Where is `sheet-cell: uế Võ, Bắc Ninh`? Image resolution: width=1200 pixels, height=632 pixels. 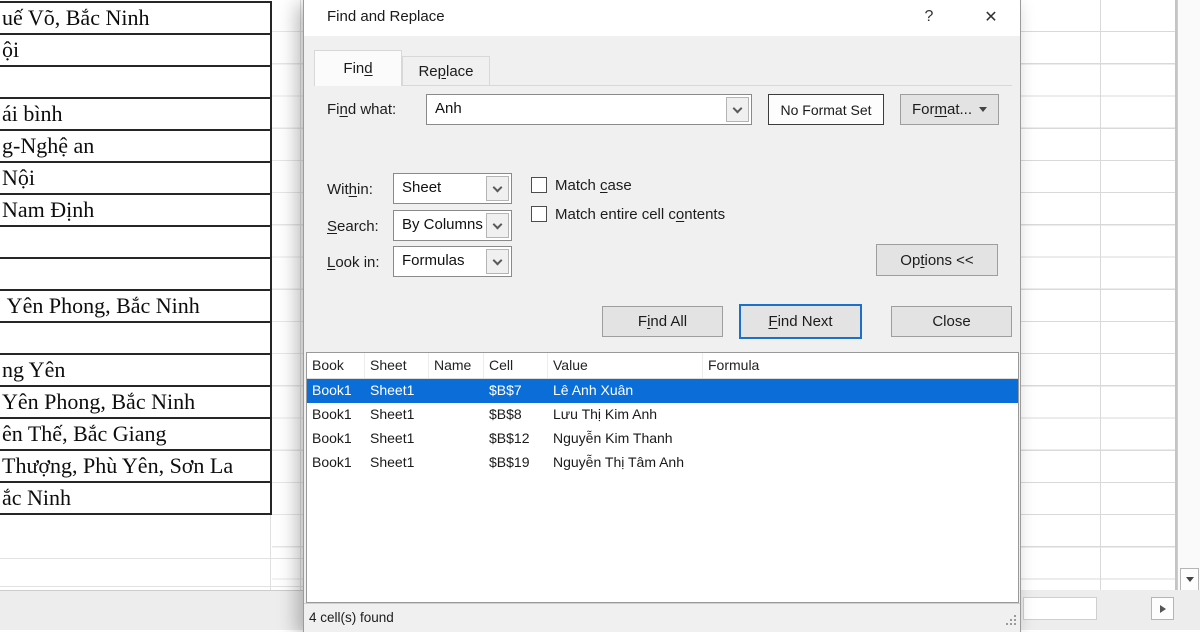
sheet-cell: uế Võ, Bắc Ninh is located at coordinates (135, 19).